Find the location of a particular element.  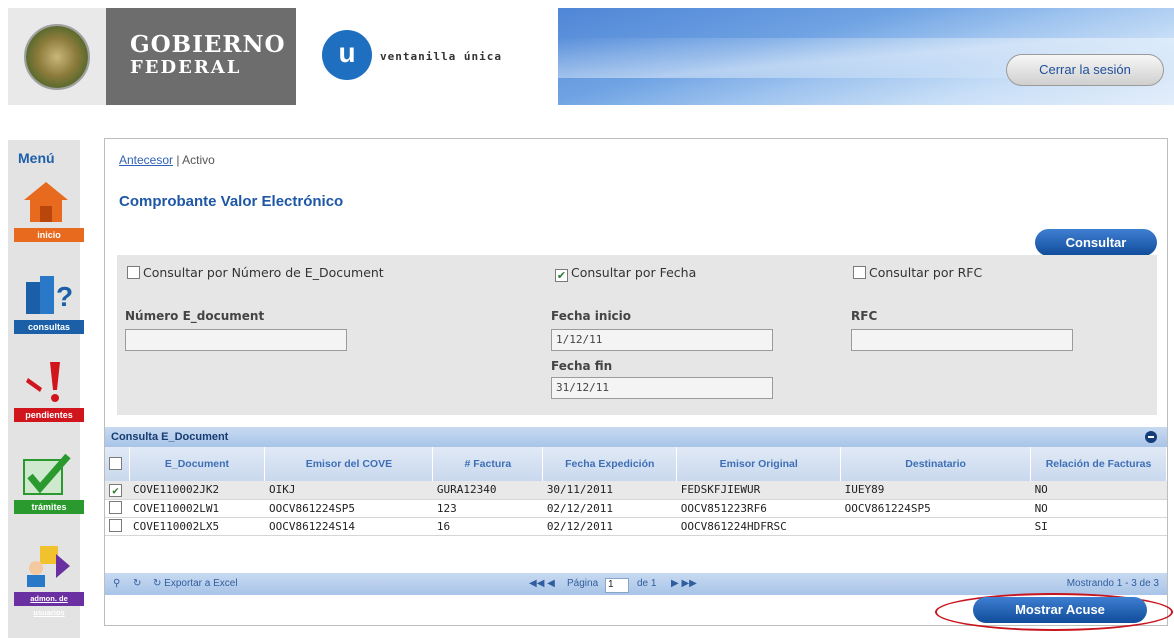

checkbox-rfc is located at coordinates (859, 272).